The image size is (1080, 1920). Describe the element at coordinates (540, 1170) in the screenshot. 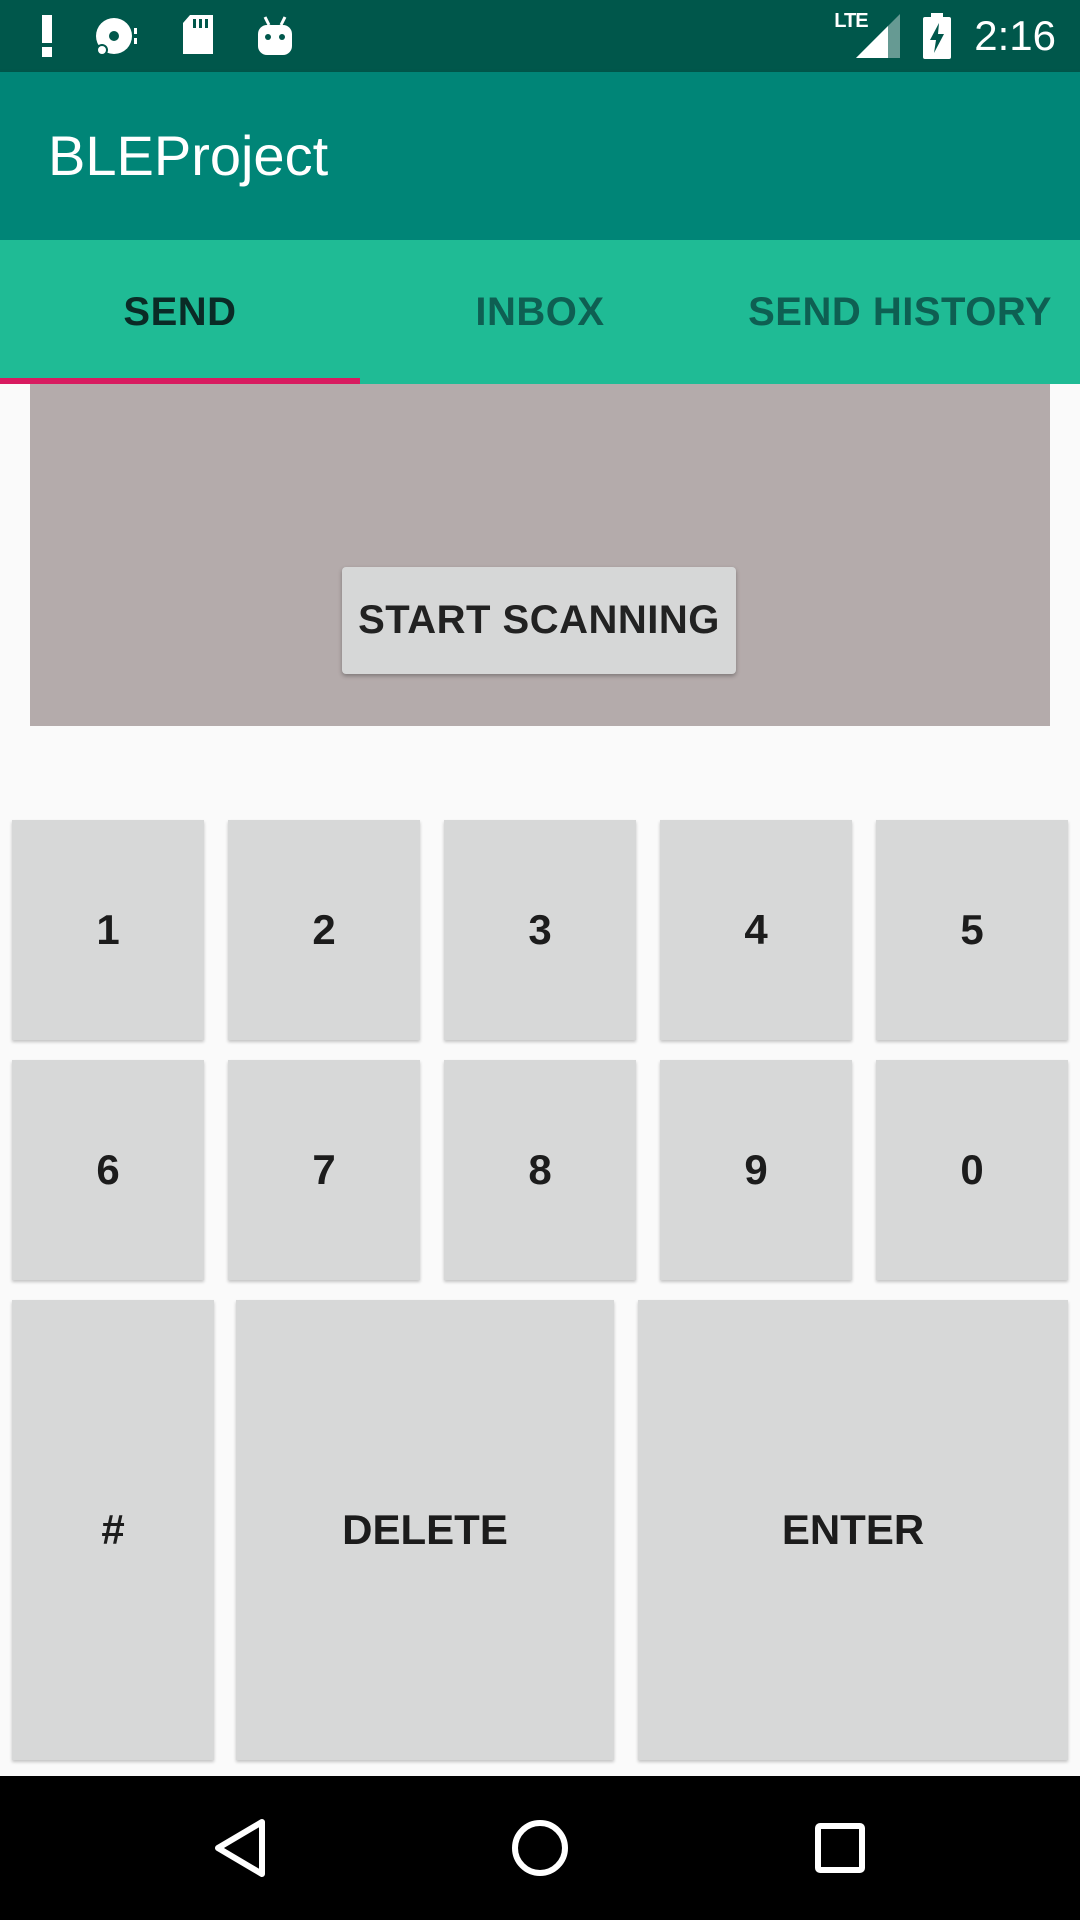

I see `key-8: 8` at that location.